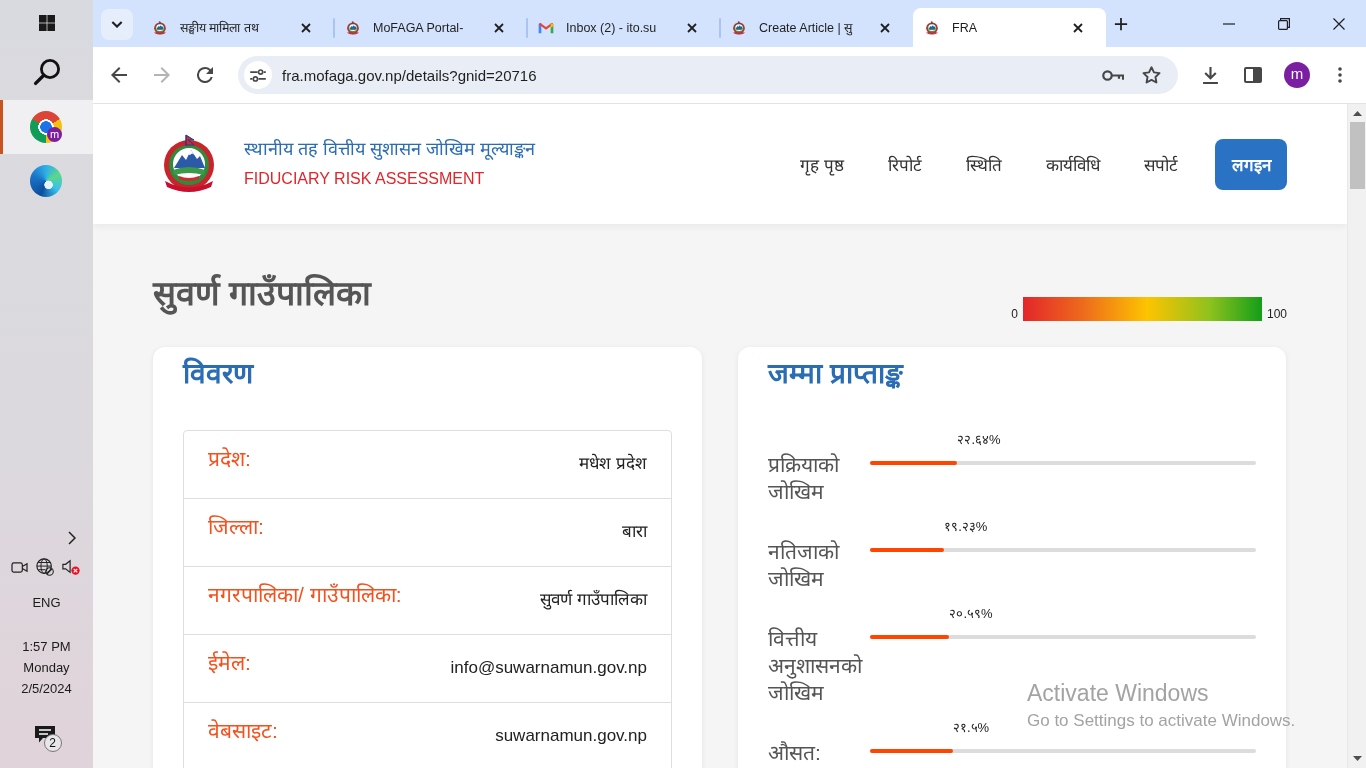 This screenshot has height=768, width=1366. Describe the element at coordinates (1228, 23) in the screenshot. I see `minimize-icon` at that location.